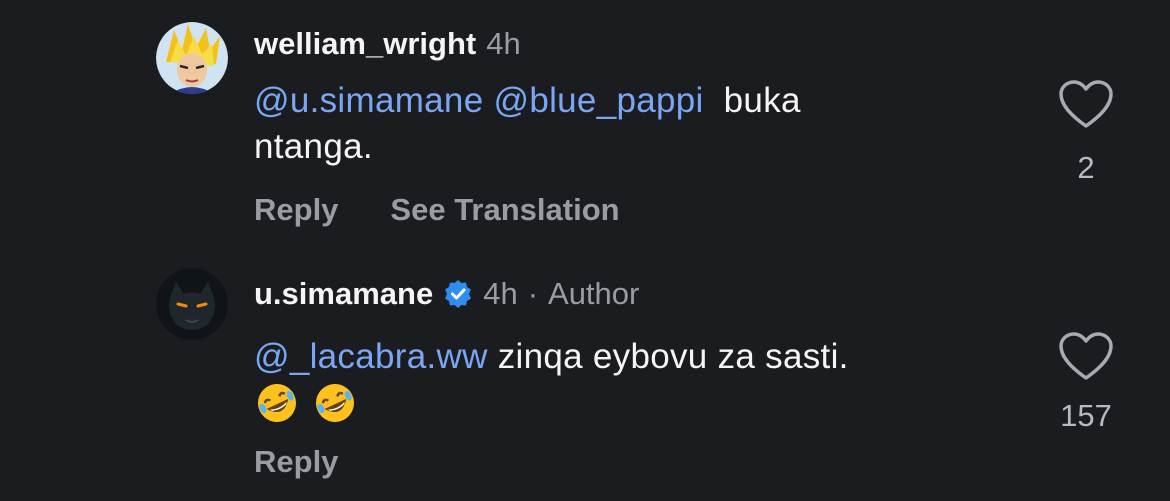 The image size is (1170, 501). I want to click on dragon-ball-character-avatar-icon, so click(192, 58).